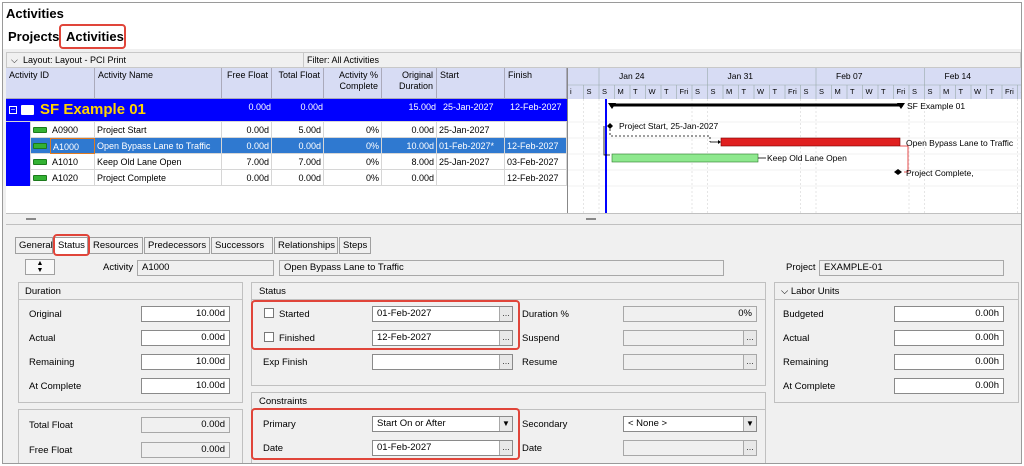 The height and width of the screenshot is (466, 1024). Describe the element at coordinates (259, 107) in the screenshot. I see `project-free-float: 0.00d` at that location.